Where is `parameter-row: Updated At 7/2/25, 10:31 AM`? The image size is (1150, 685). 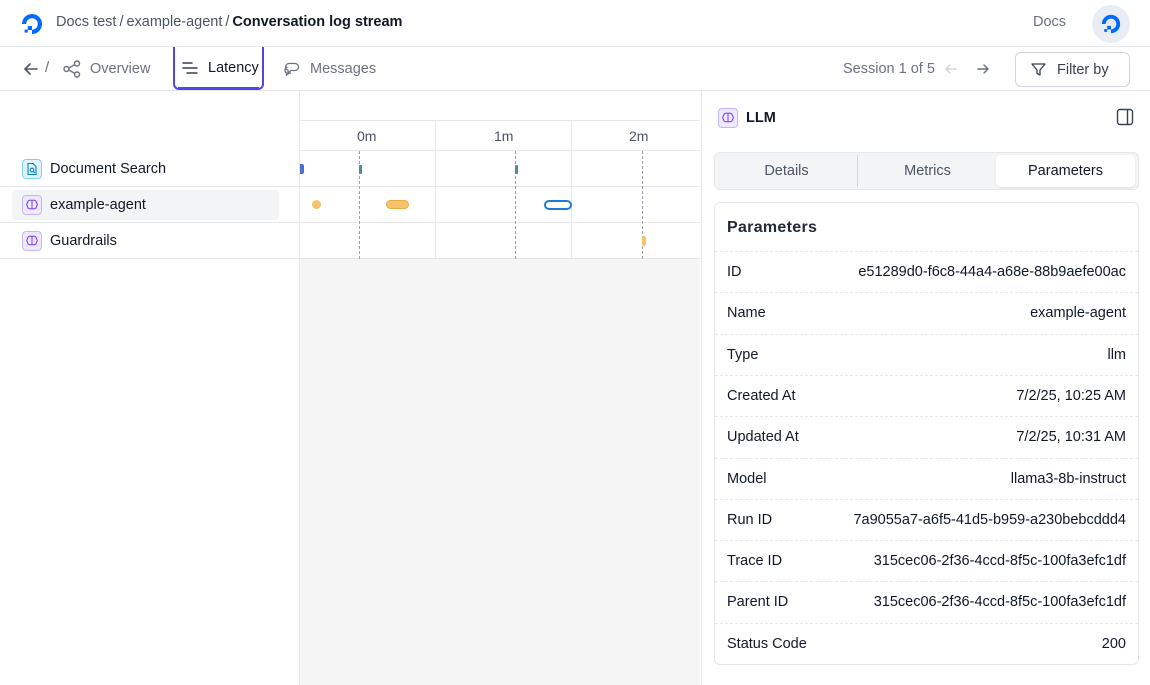
parameter-row: Updated At 7/2/25, 10:31 AM is located at coordinates (926, 436).